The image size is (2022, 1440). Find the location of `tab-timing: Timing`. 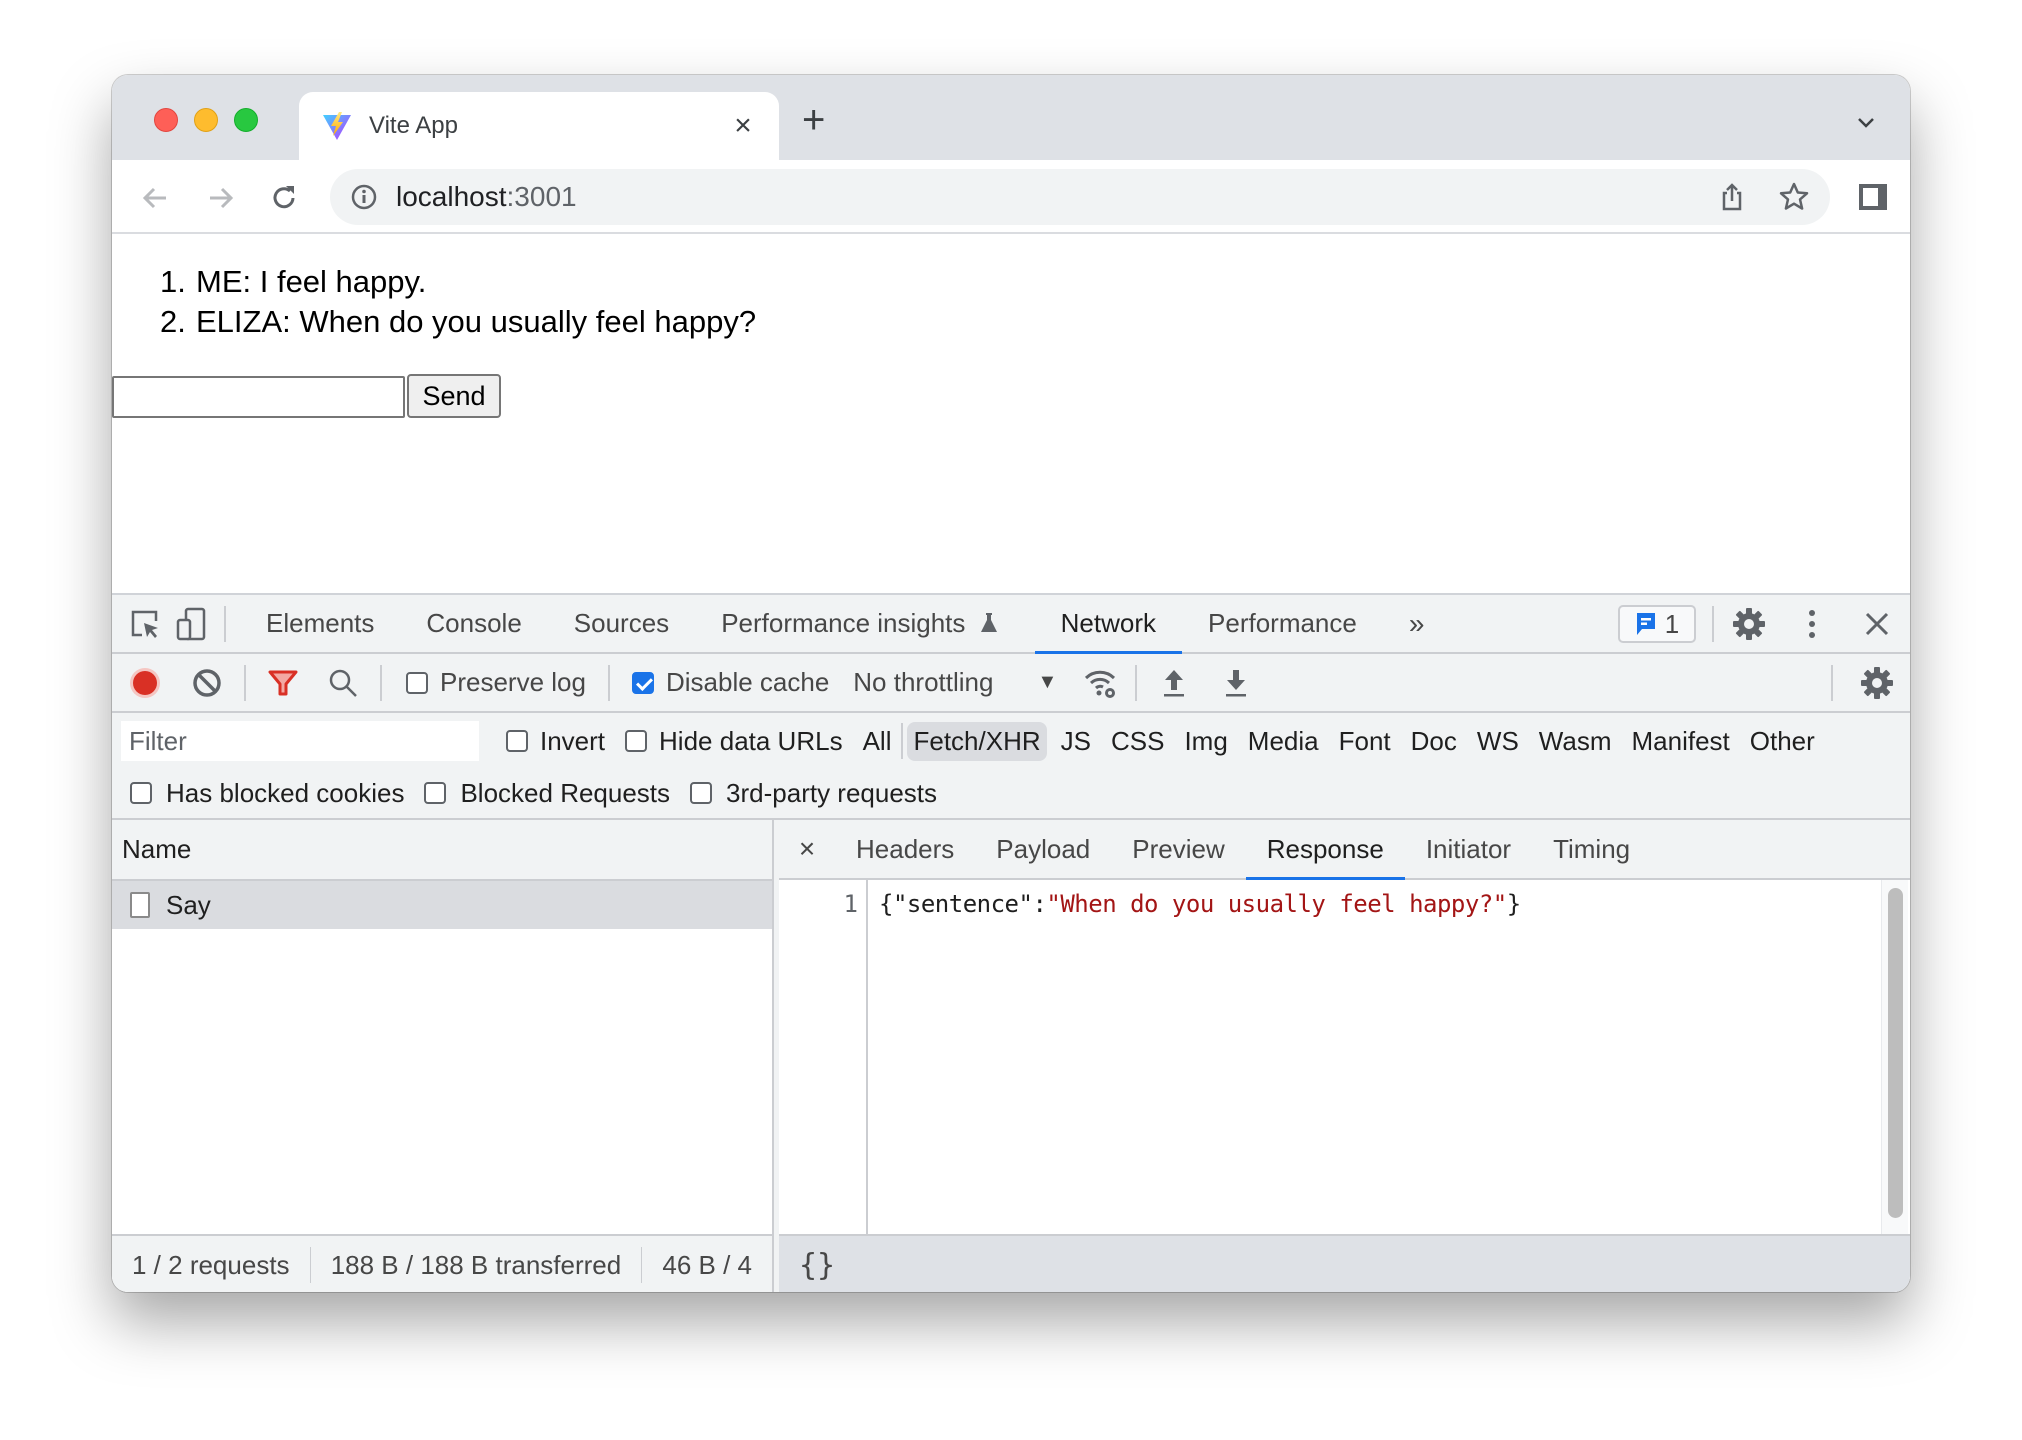

tab-timing: Timing is located at coordinates (1591, 849).